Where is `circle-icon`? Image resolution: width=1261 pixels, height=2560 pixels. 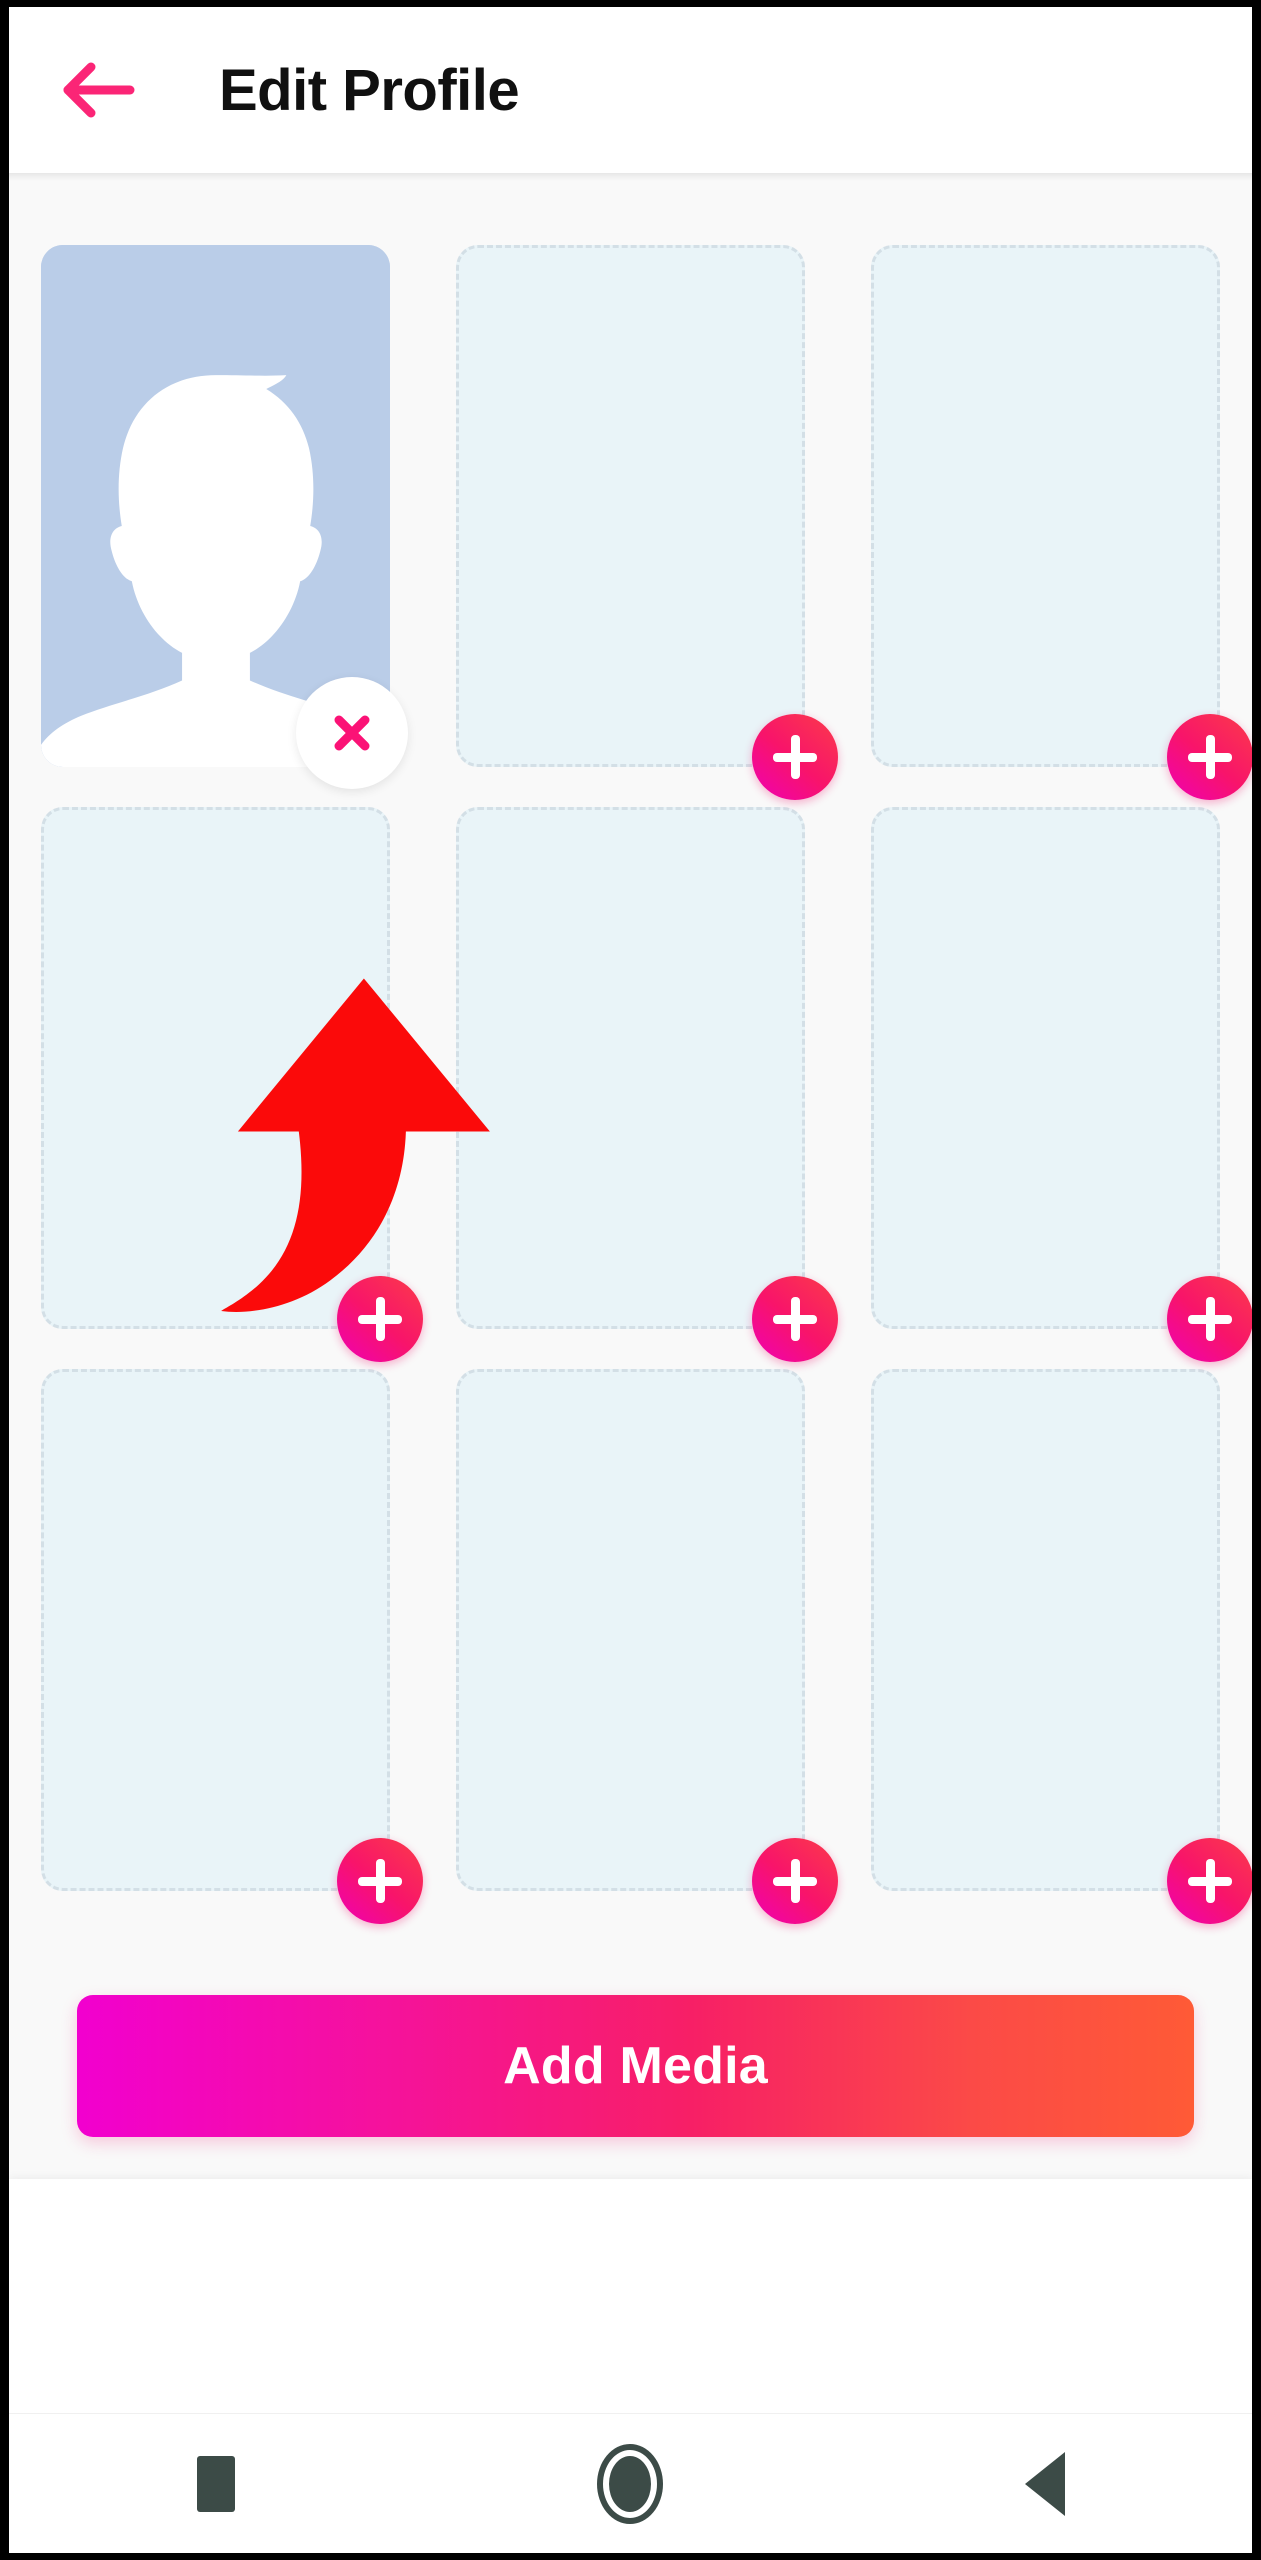 circle-icon is located at coordinates (630, 2483).